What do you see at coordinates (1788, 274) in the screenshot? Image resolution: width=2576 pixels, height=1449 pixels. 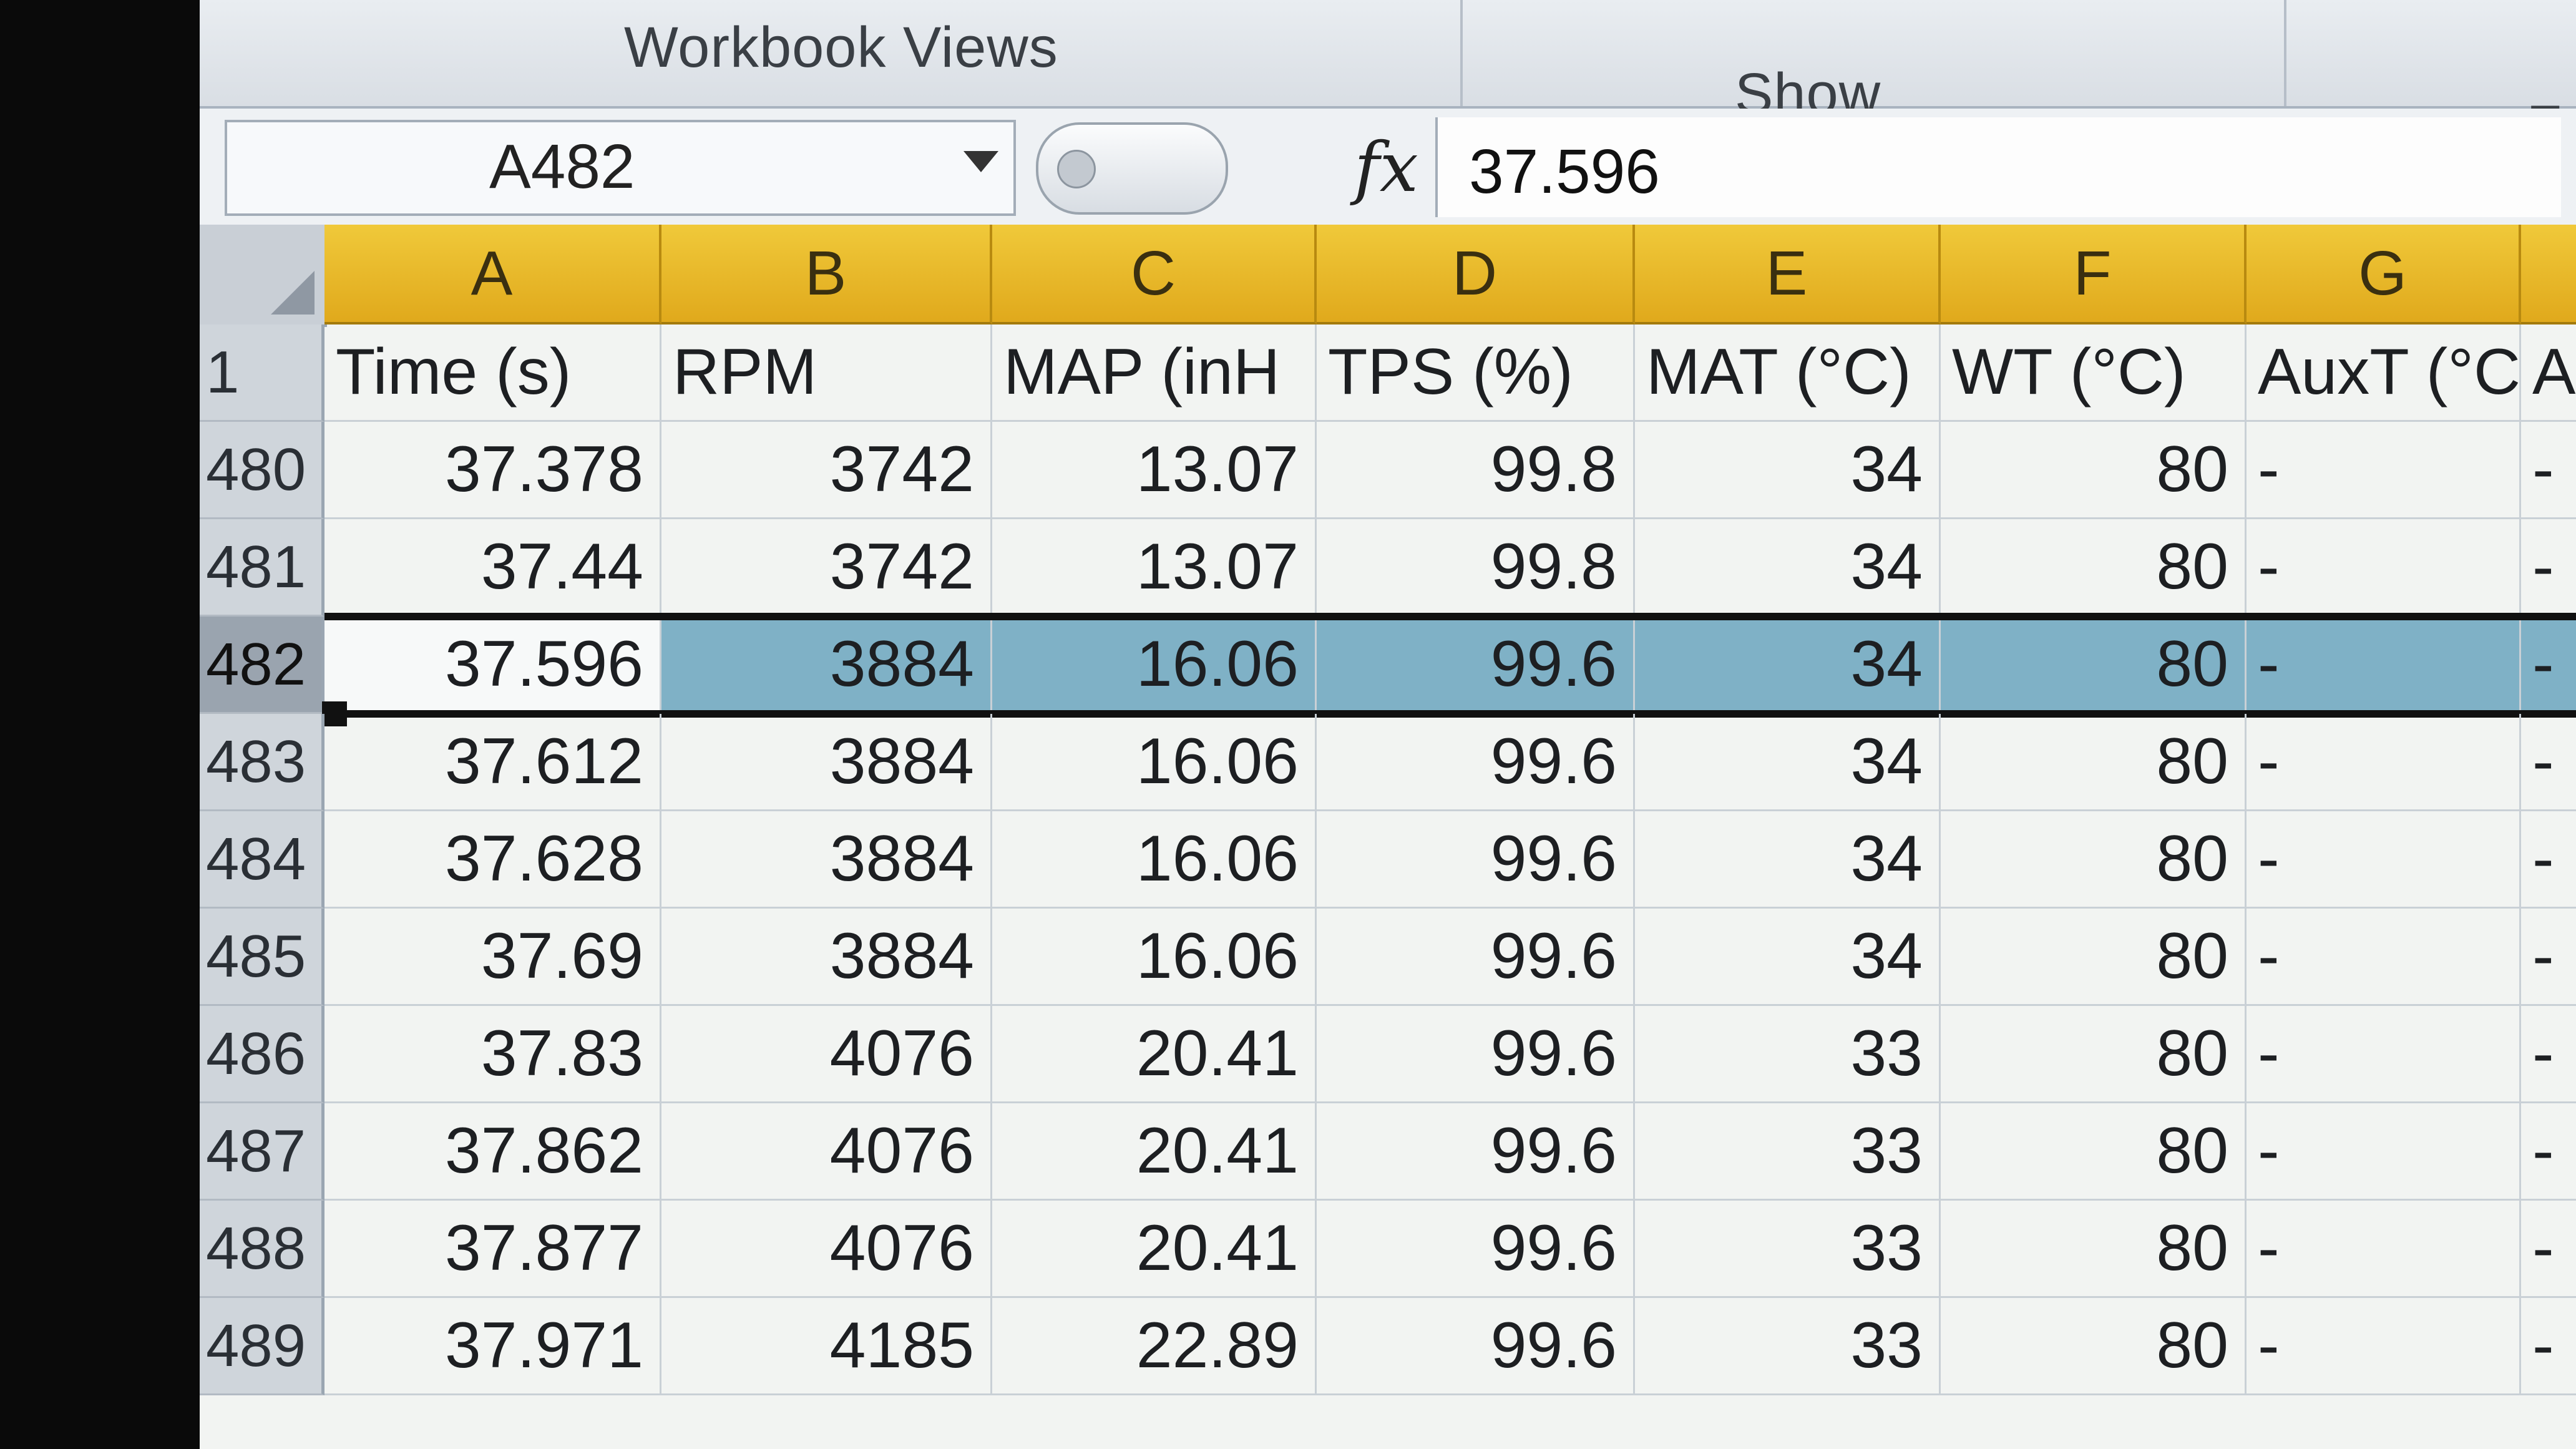 I see `column-header-e: E` at bounding box center [1788, 274].